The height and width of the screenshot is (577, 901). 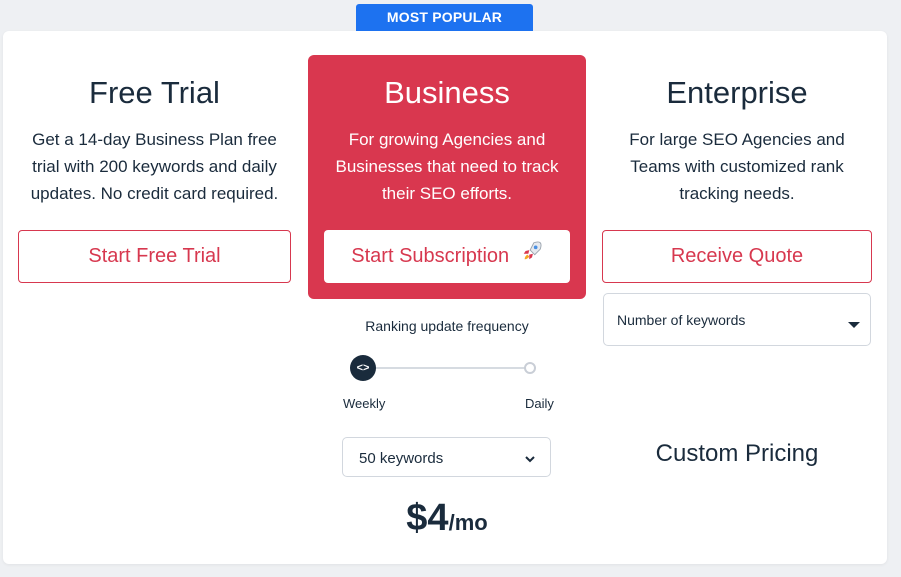 What do you see at coordinates (446, 368) in the screenshot?
I see `frequency-slider-track` at bounding box center [446, 368].